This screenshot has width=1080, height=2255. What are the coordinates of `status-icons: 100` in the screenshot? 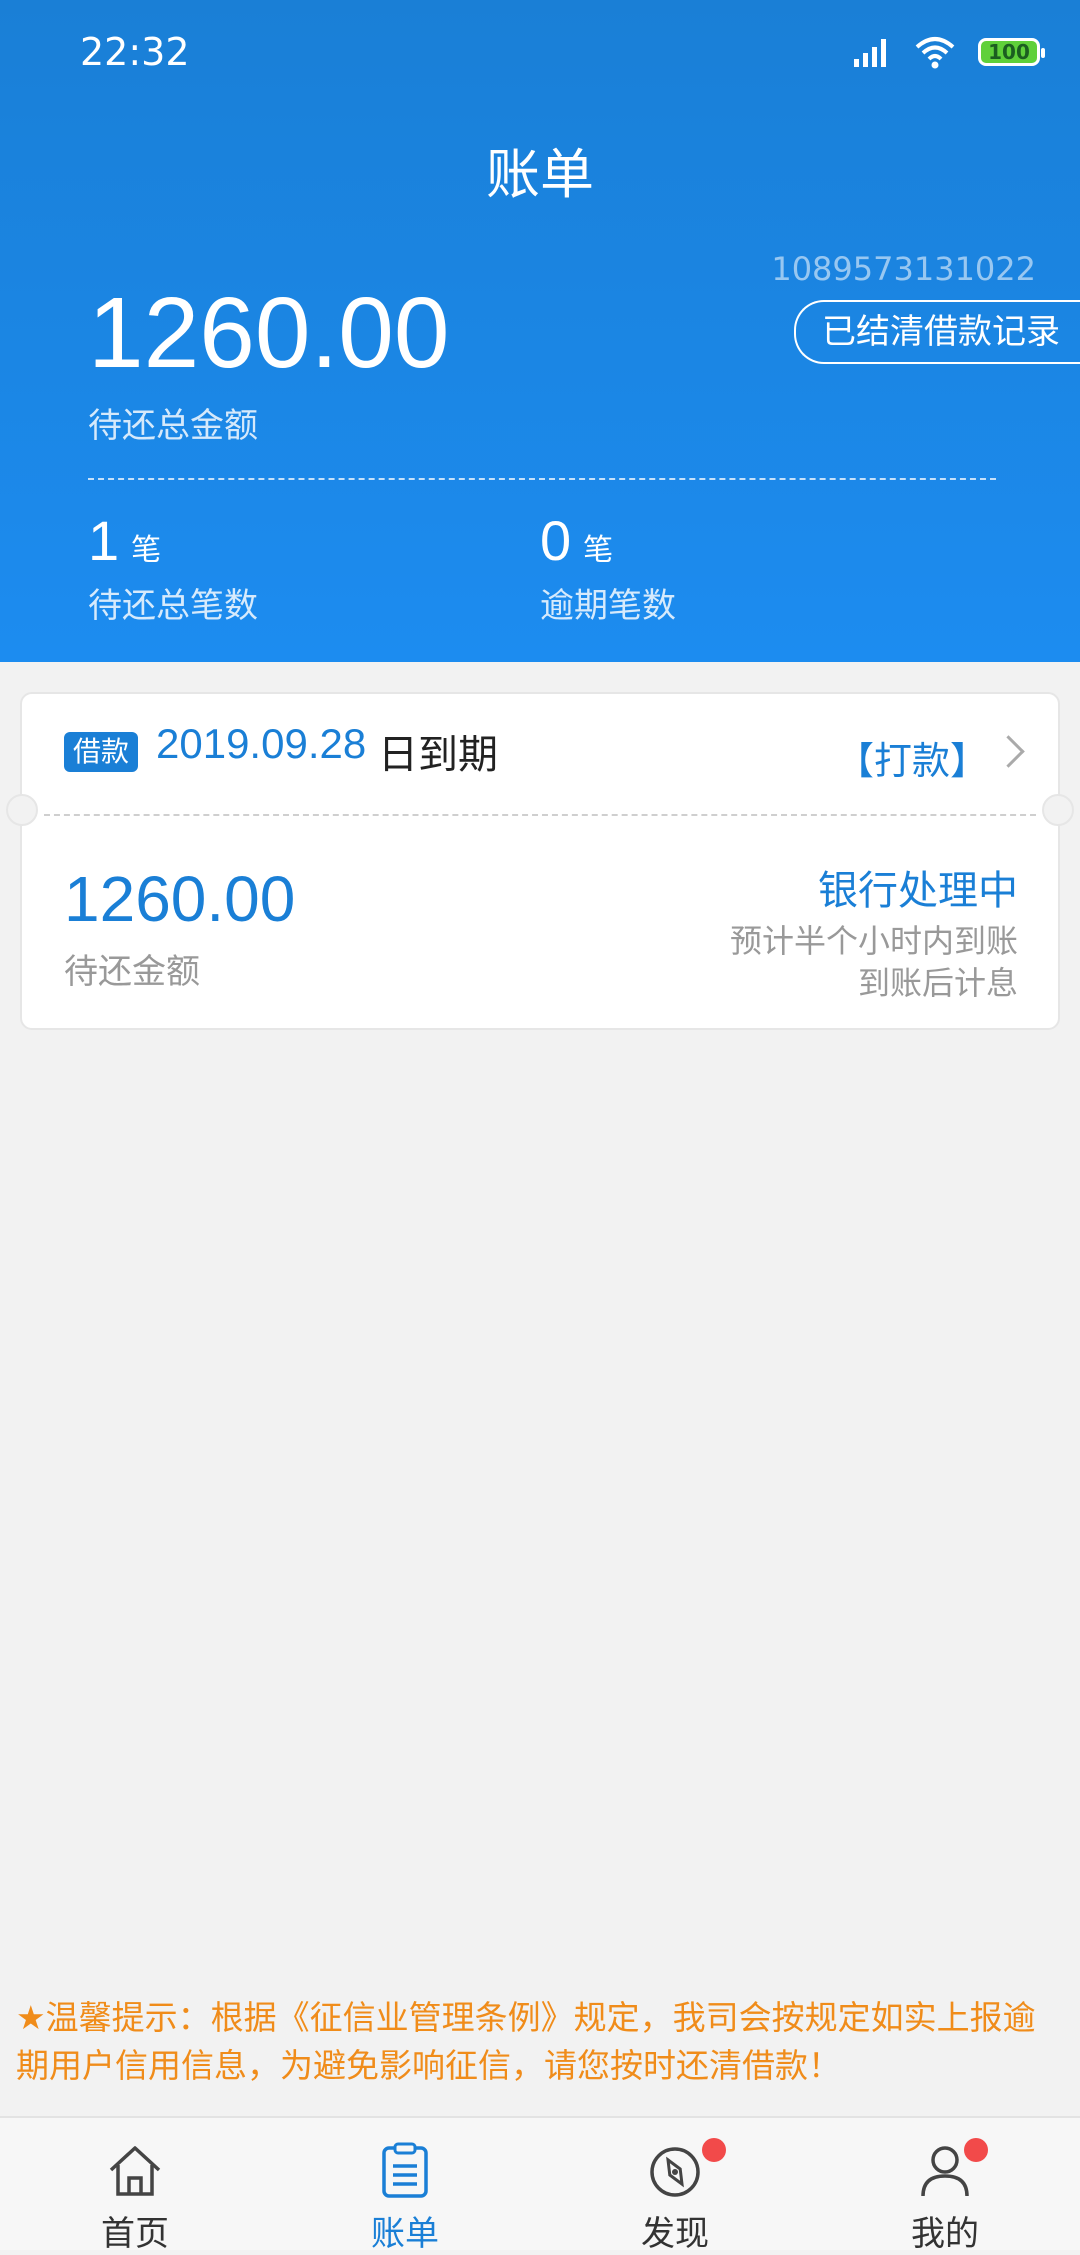 It's located at (948, 52).